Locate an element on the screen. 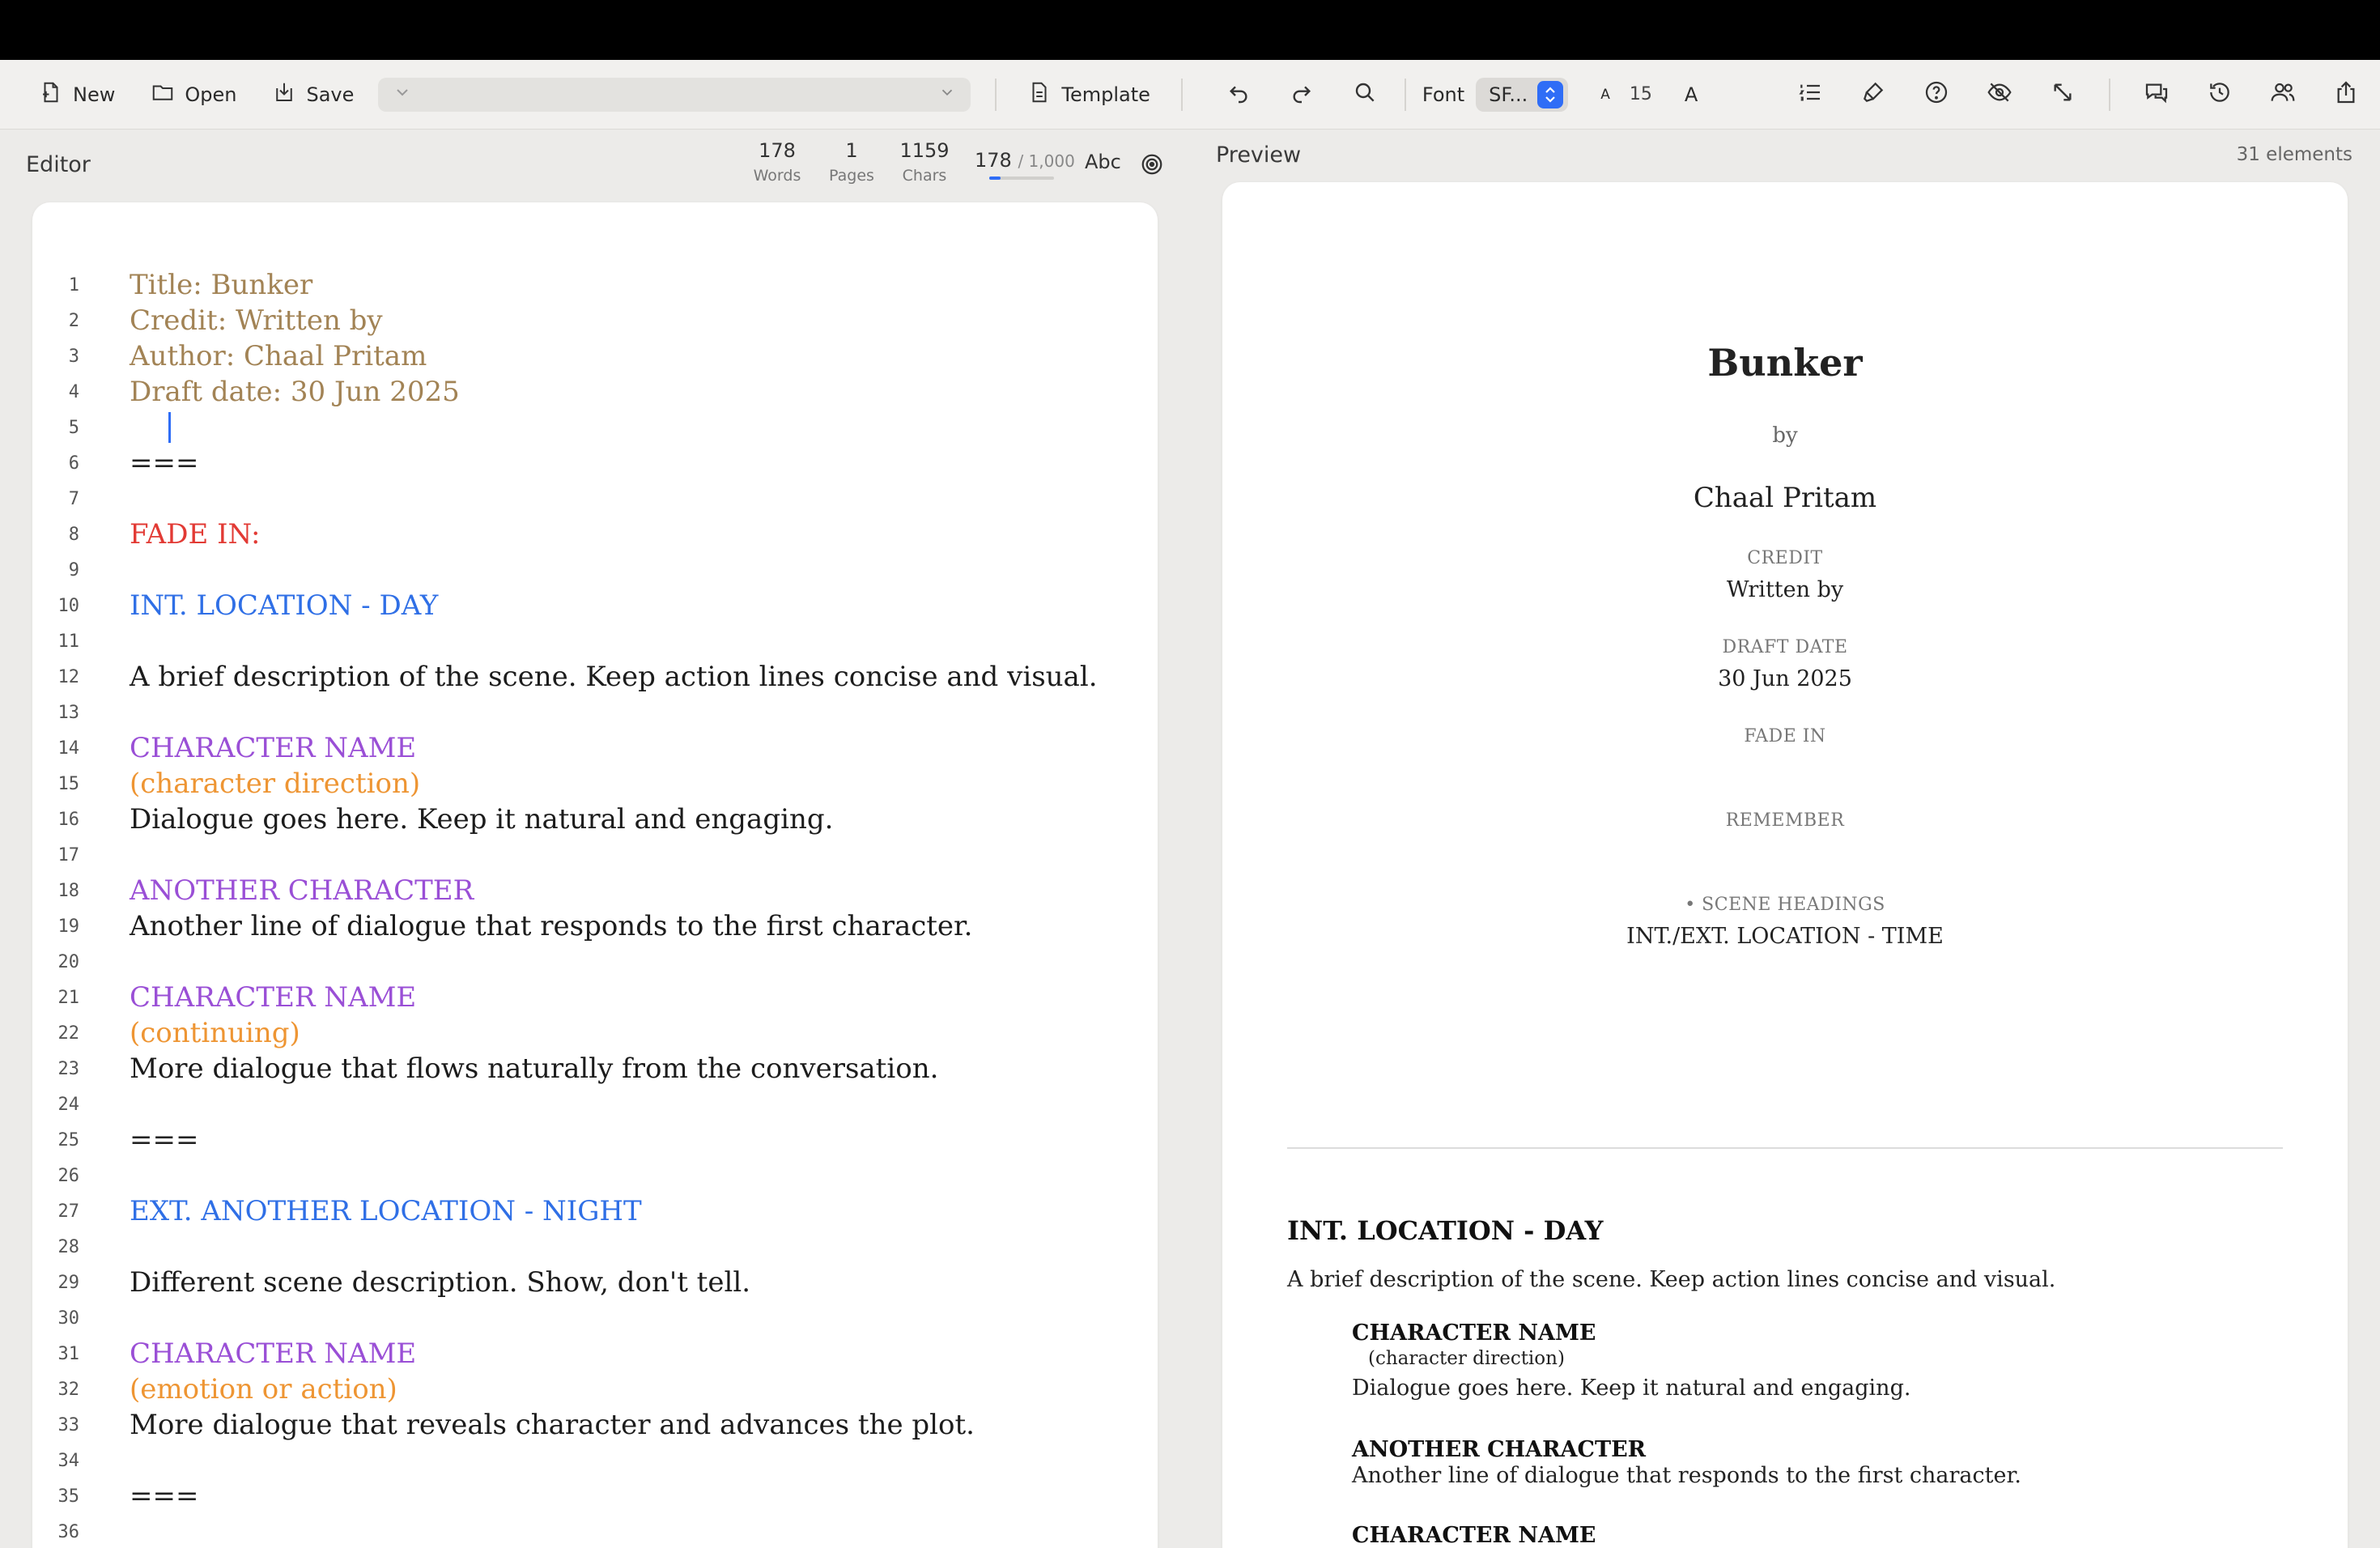 This screenshot has width=2380, height=1548. open-button: Open is located at coordinates (193, 95).